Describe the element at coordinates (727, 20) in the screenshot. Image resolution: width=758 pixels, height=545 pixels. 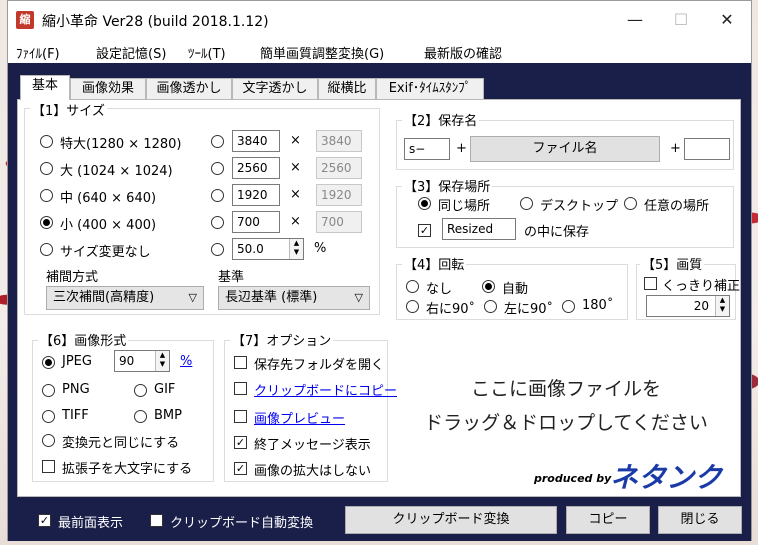
I see `close-window-button: ✕` at that location.